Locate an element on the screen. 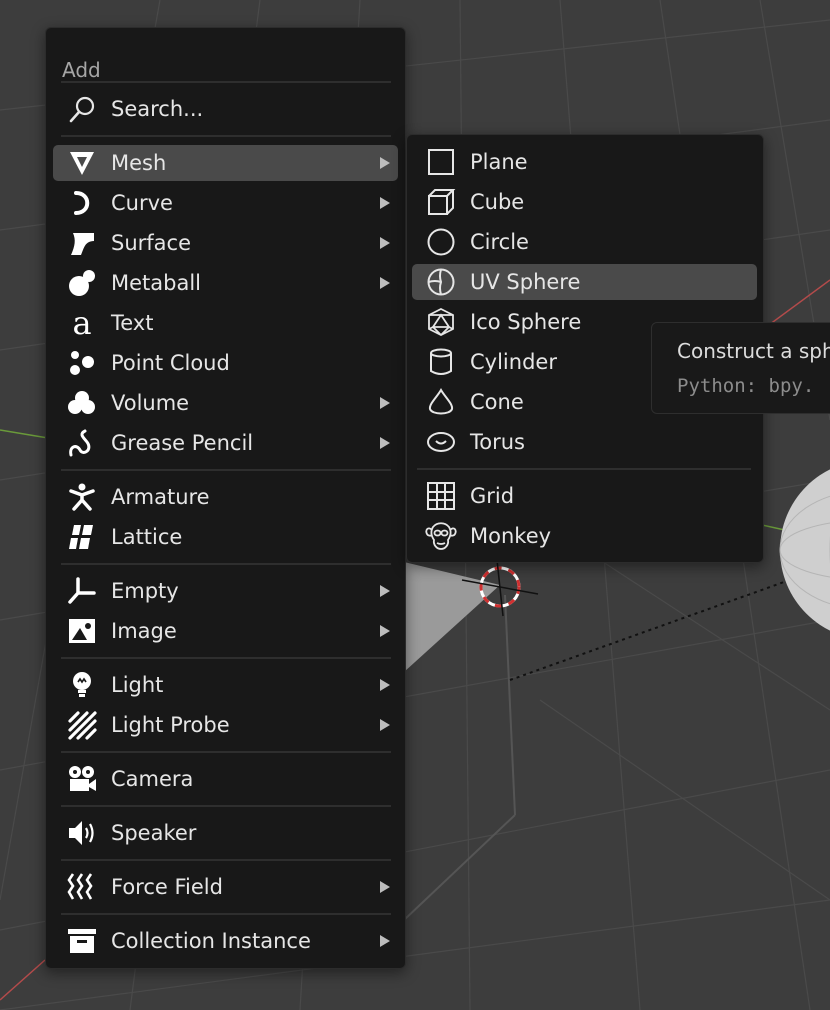  search-icon is located at coordinates (82, 109).